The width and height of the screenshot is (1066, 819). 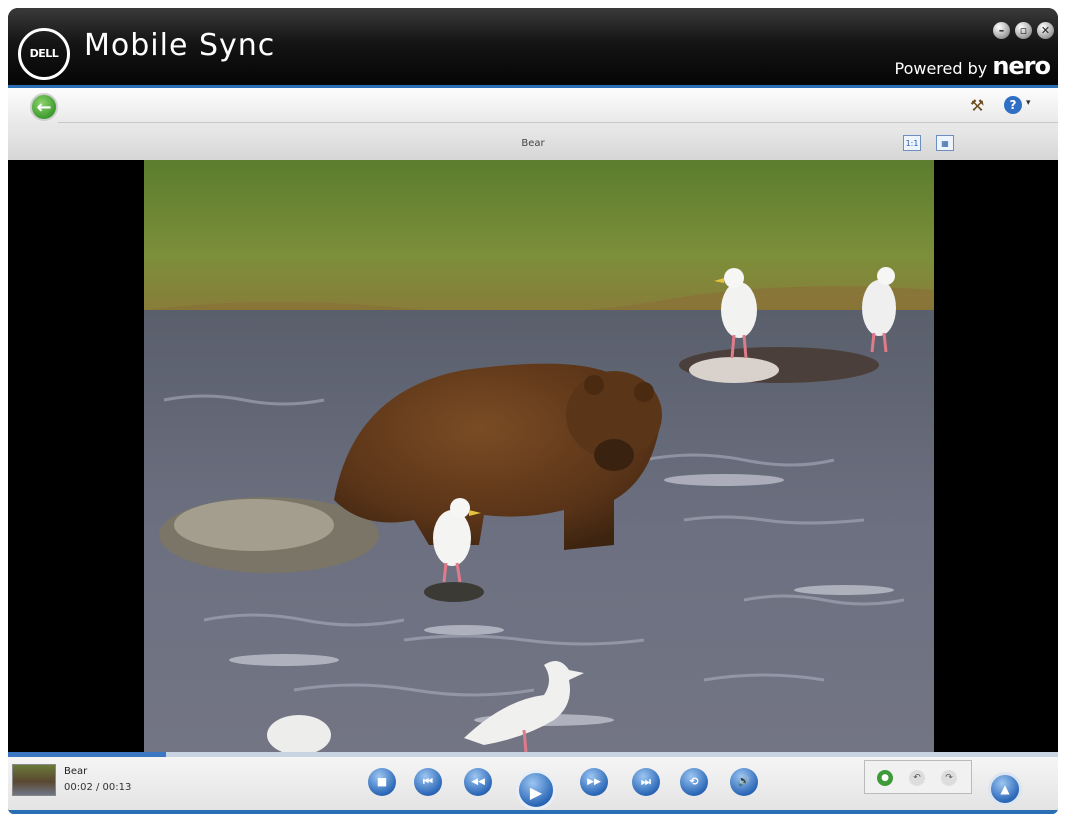 I want to click on nav-divider, so click(x=558, y=122).